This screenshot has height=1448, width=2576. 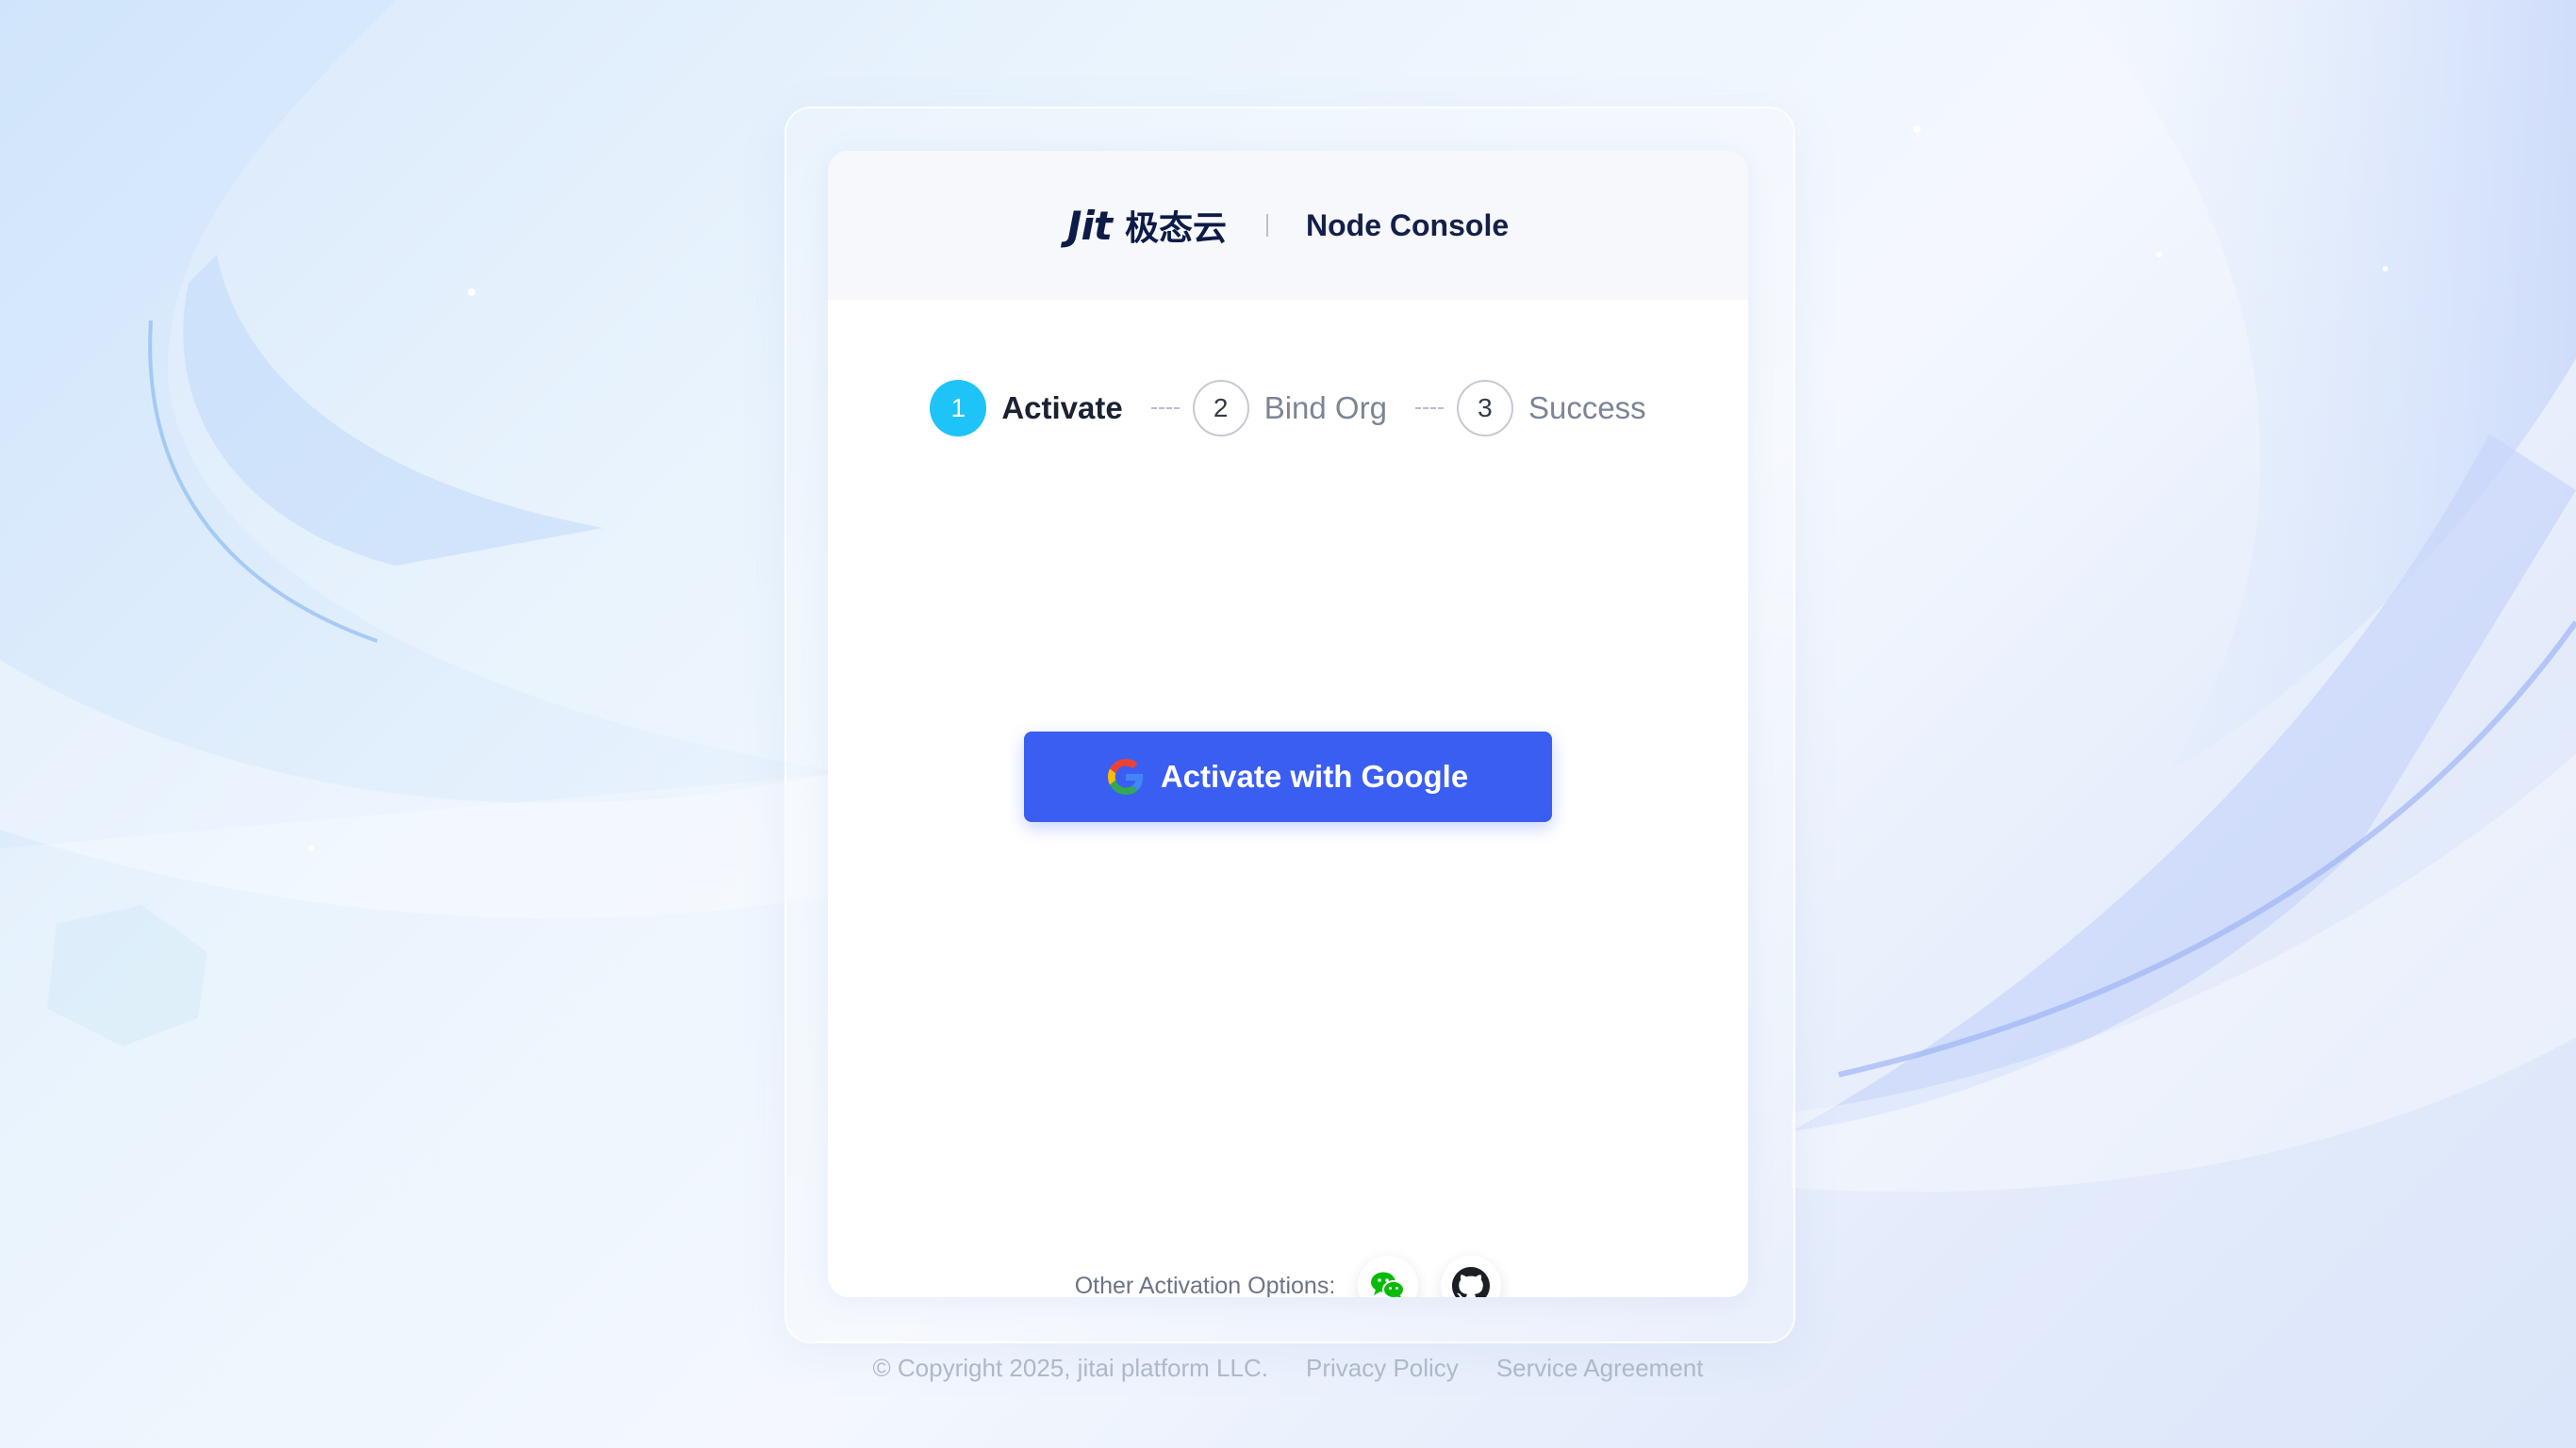 What do you see at coordinates (1484, 408) in the screenshot?
I see `step-number: 3` at bounding box center [1484, 408].